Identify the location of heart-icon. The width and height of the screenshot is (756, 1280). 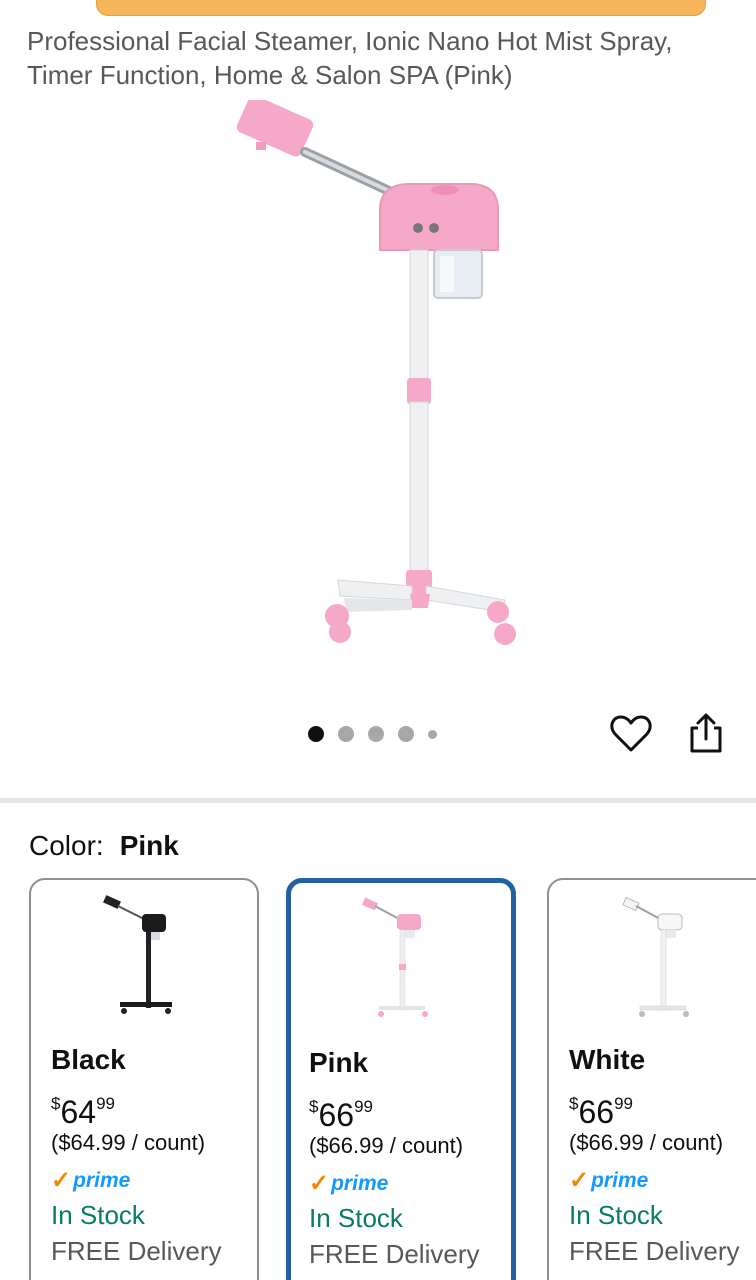
(631, 734).